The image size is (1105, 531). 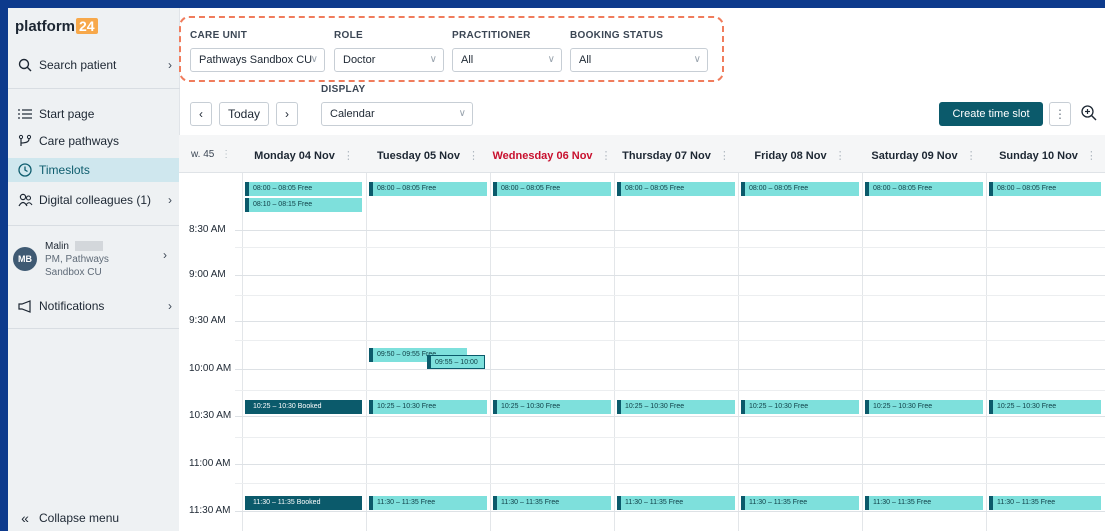 I want to click on time-slot: 08:10 – 08:15 Free, so click(x=303, y=205).